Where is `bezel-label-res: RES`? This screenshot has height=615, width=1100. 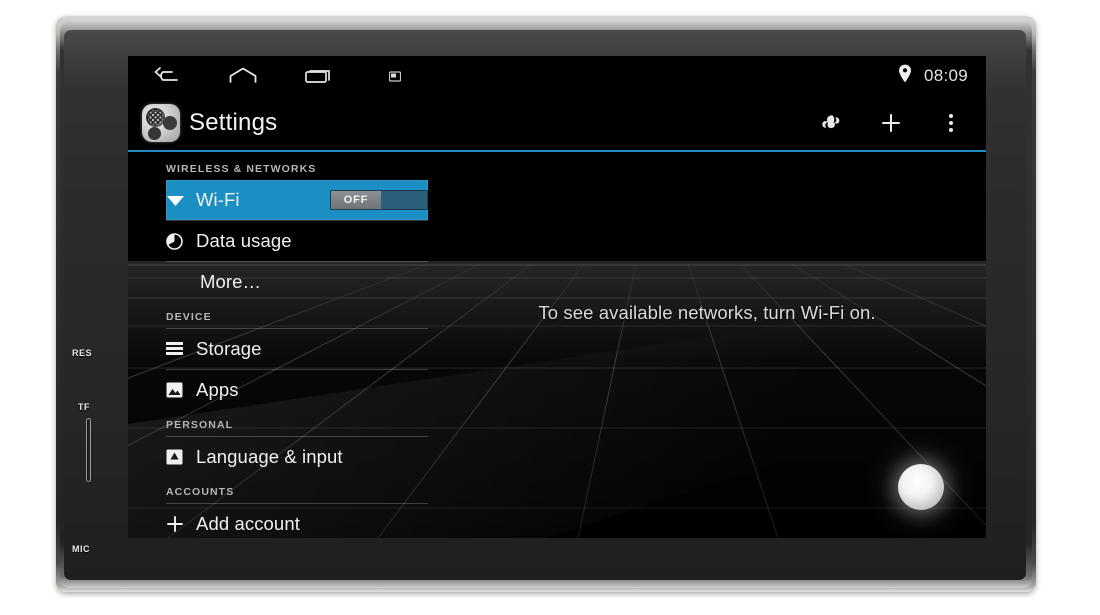
bezel-label-res: RES is located at coordinates (82, 353).